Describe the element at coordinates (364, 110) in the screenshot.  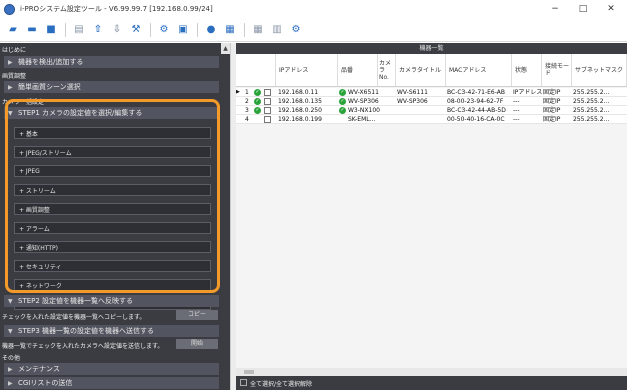
I see `cell-model: W3-NX100` at that location.